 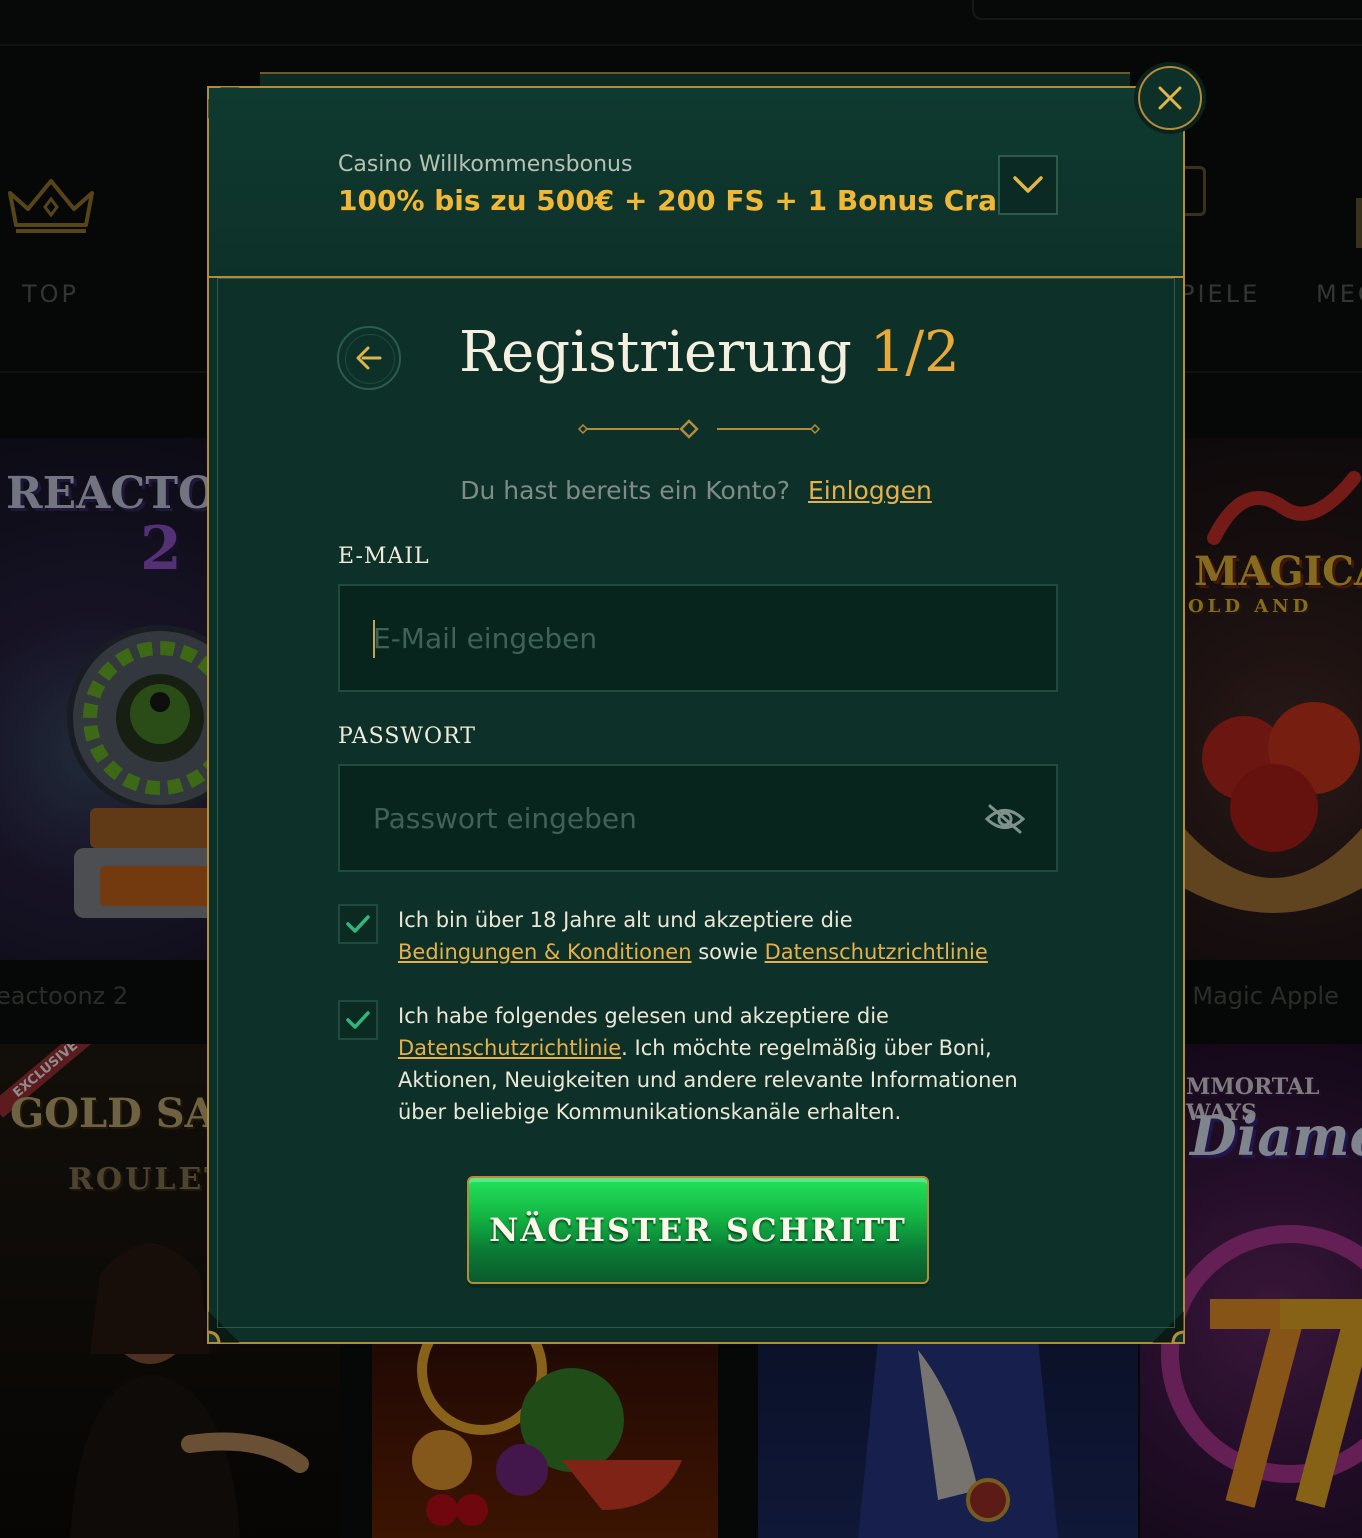 I want to click on page-title: Registrierung 1/2, so click(x=709, y=352).